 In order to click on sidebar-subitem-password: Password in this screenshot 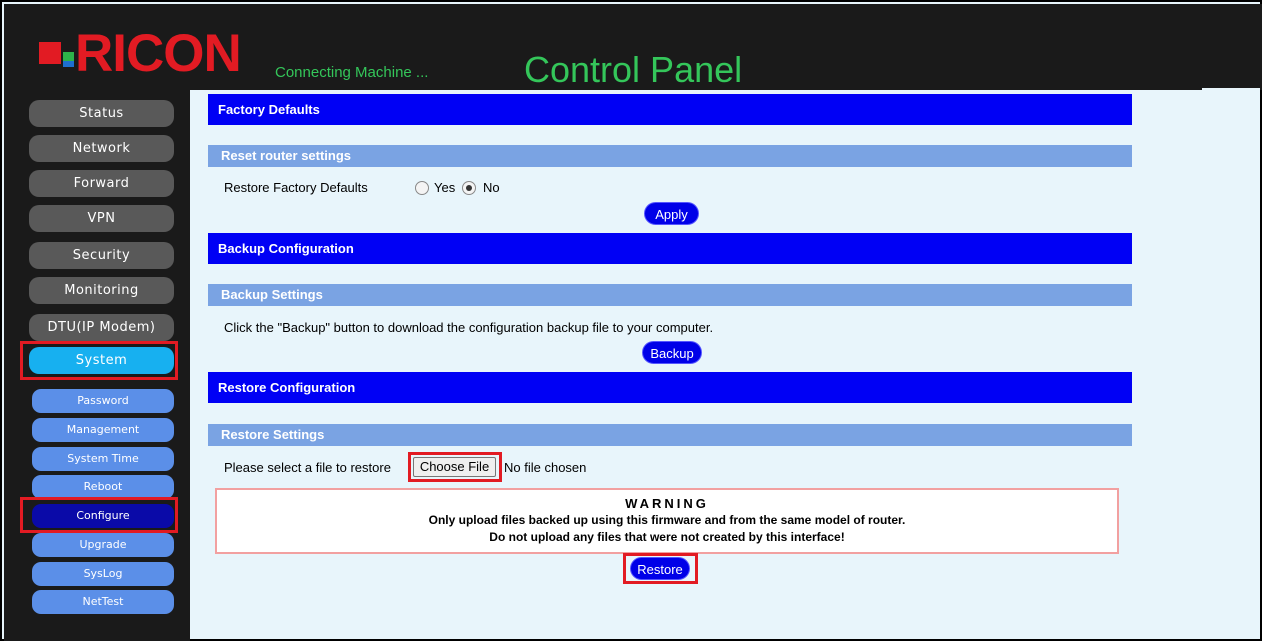, I will do `click(103, 401)`.